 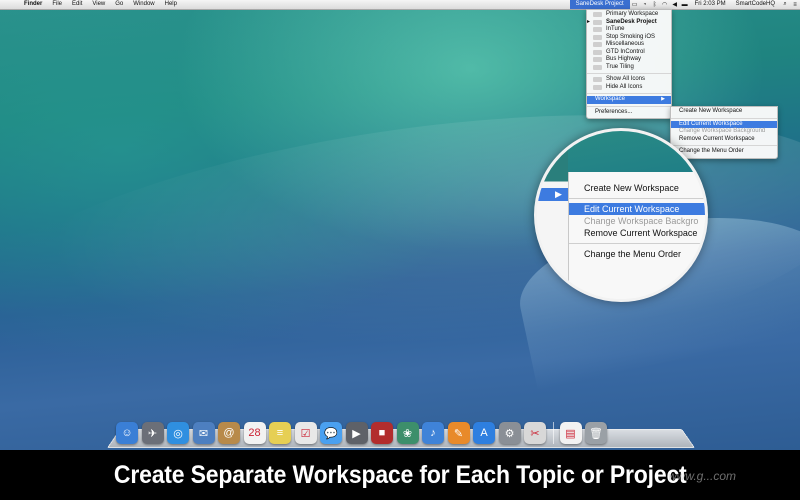 What do you see at coordinates (675, 4) in the screenshot?
I see `volume-icon: ◀` at bounding box center [675, 4].